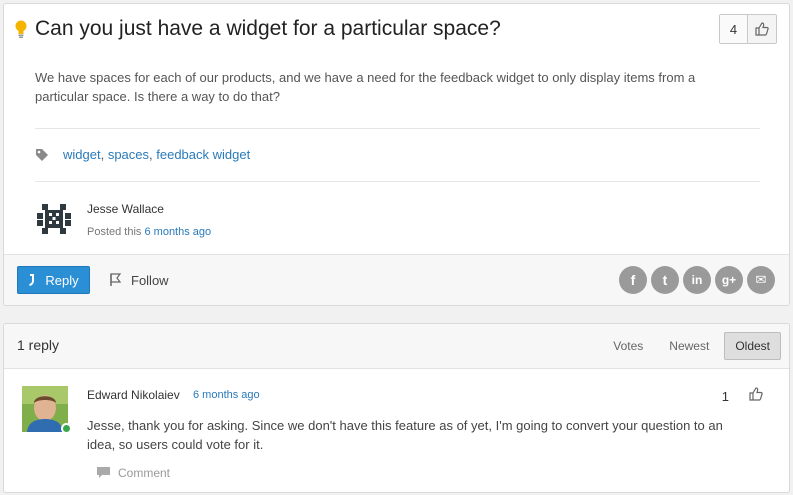  What do you see at coordinates (396, 346) in the screenshot?
I see `replies-header: 1 reply Votes Newest Oldest` at bounding box center [396, 346].